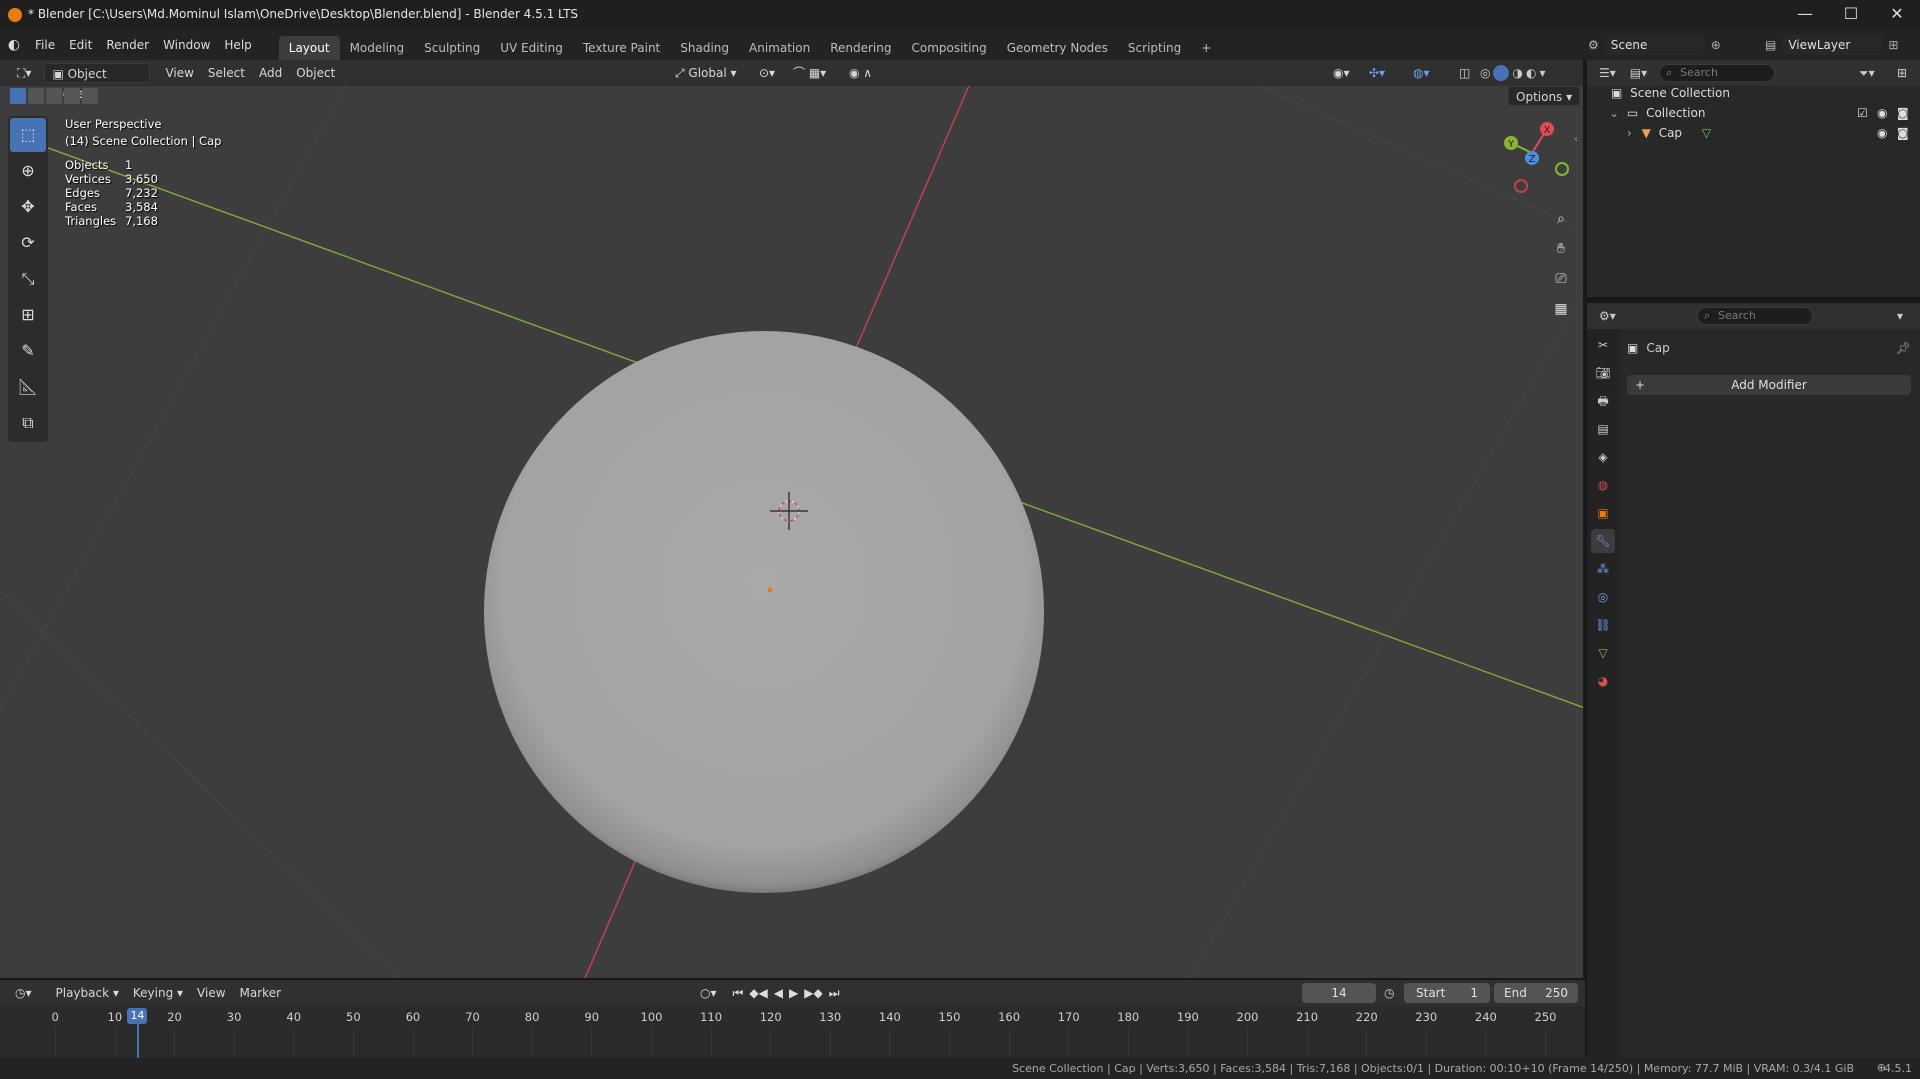 This screenshot has width=1920, height=1079. Describe the element at coordinates (1867, 73) in the screenshot. I see `filter-icon: ⏷▾` at that location.